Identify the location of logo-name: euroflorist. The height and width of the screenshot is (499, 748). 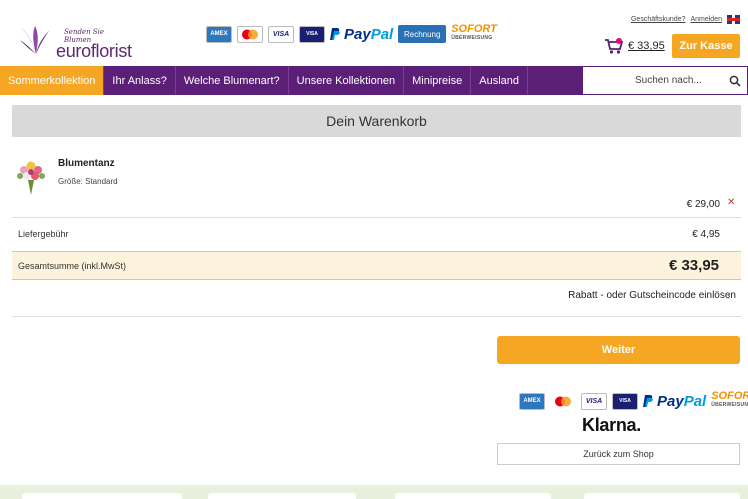
(94, 51).